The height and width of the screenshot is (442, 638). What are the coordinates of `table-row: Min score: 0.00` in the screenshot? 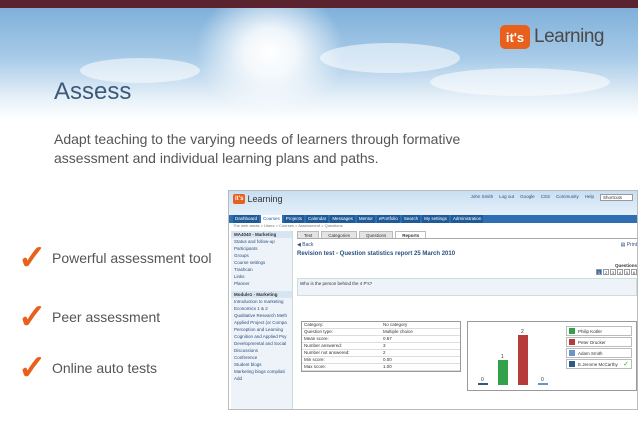 It's located at (381, 360).